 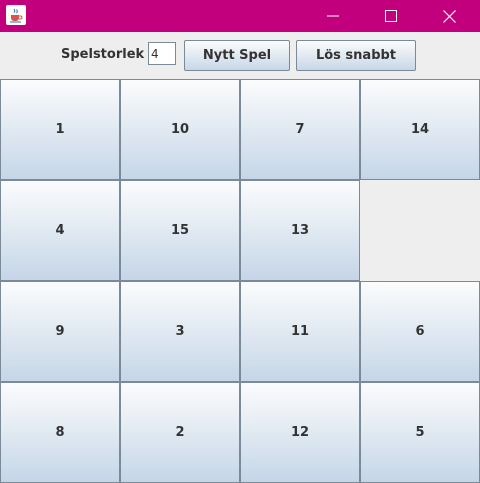 I want to click on size-label: Spelstorlek, so click(x=103, y=54).